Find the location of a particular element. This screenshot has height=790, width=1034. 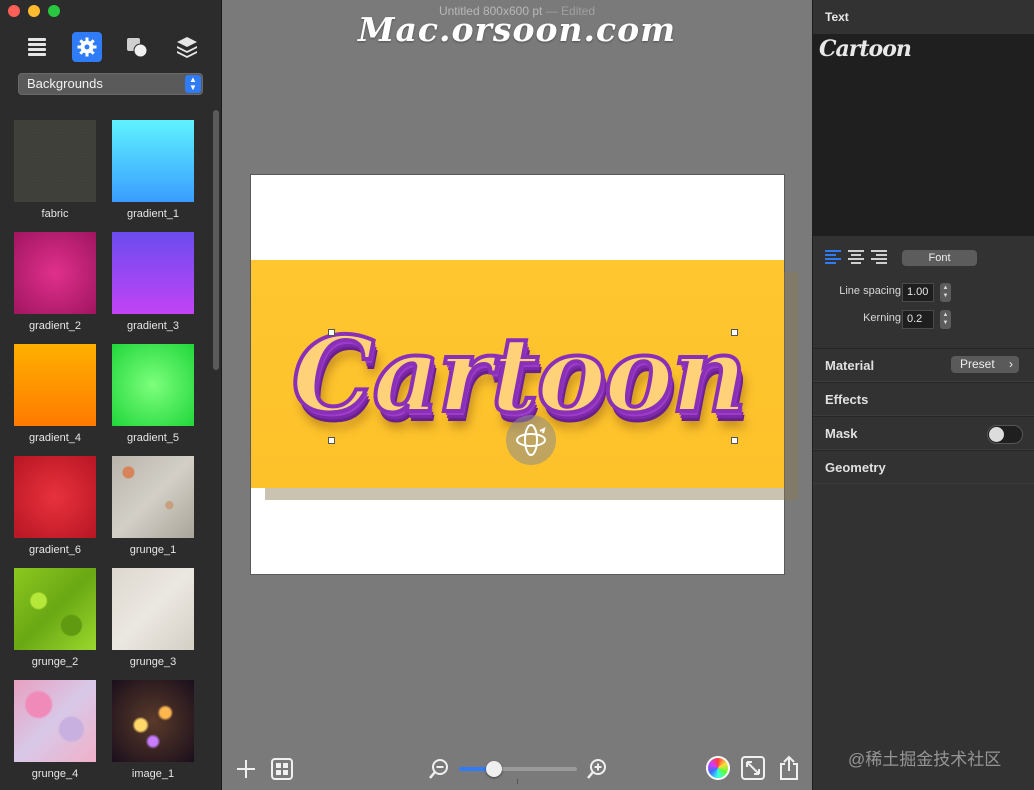

window-controls is located at coordinates (34, 11).